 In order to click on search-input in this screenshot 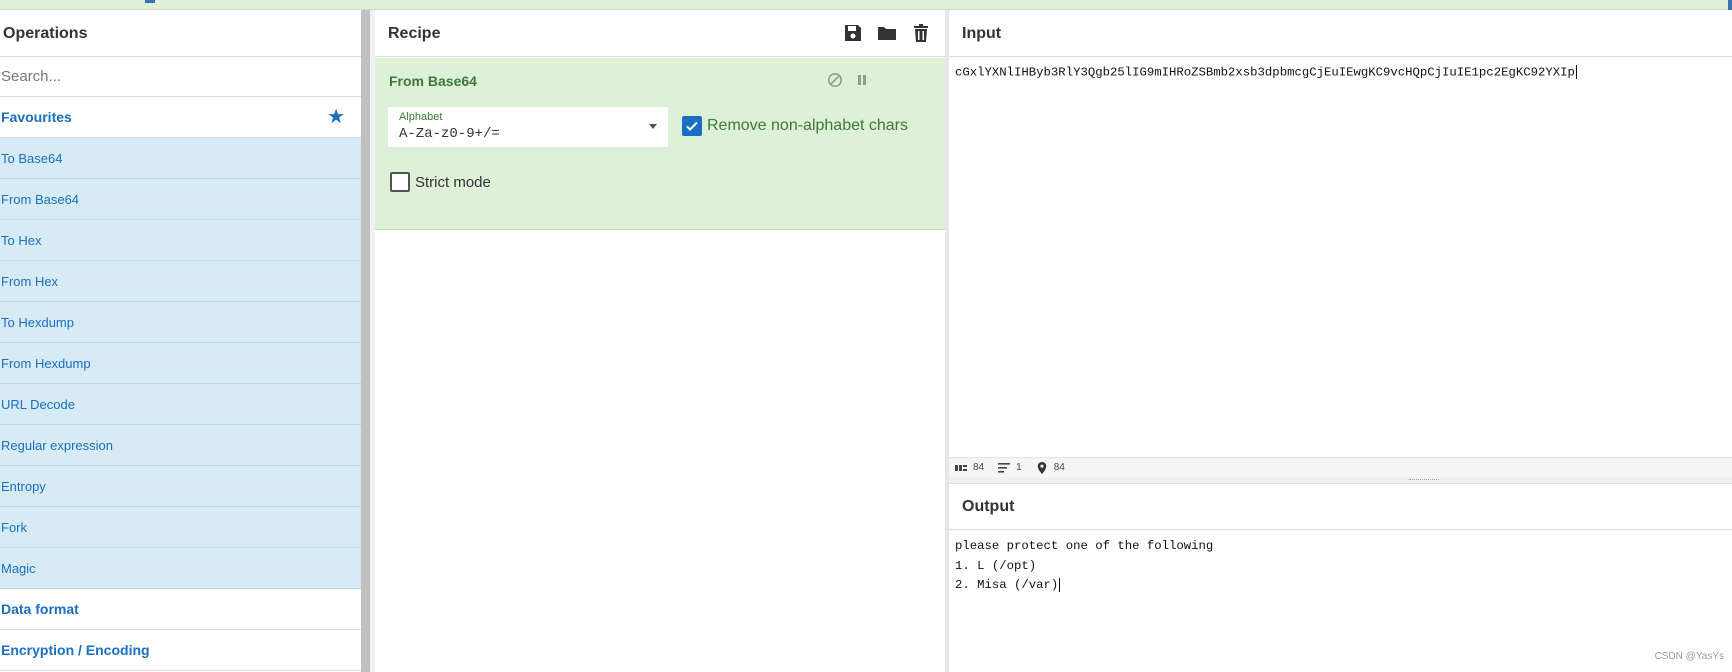, I will do `click(181, 76)`.